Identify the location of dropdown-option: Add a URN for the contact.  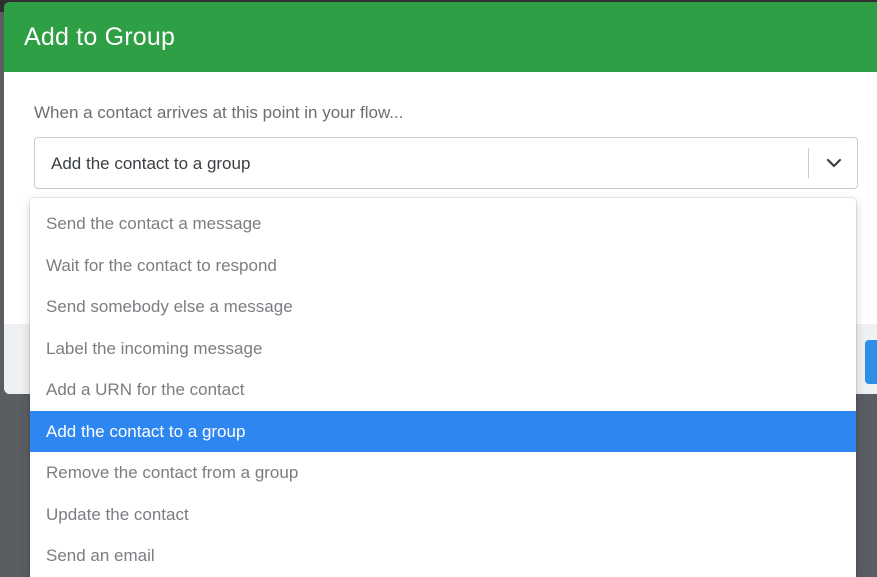
(443, 390).